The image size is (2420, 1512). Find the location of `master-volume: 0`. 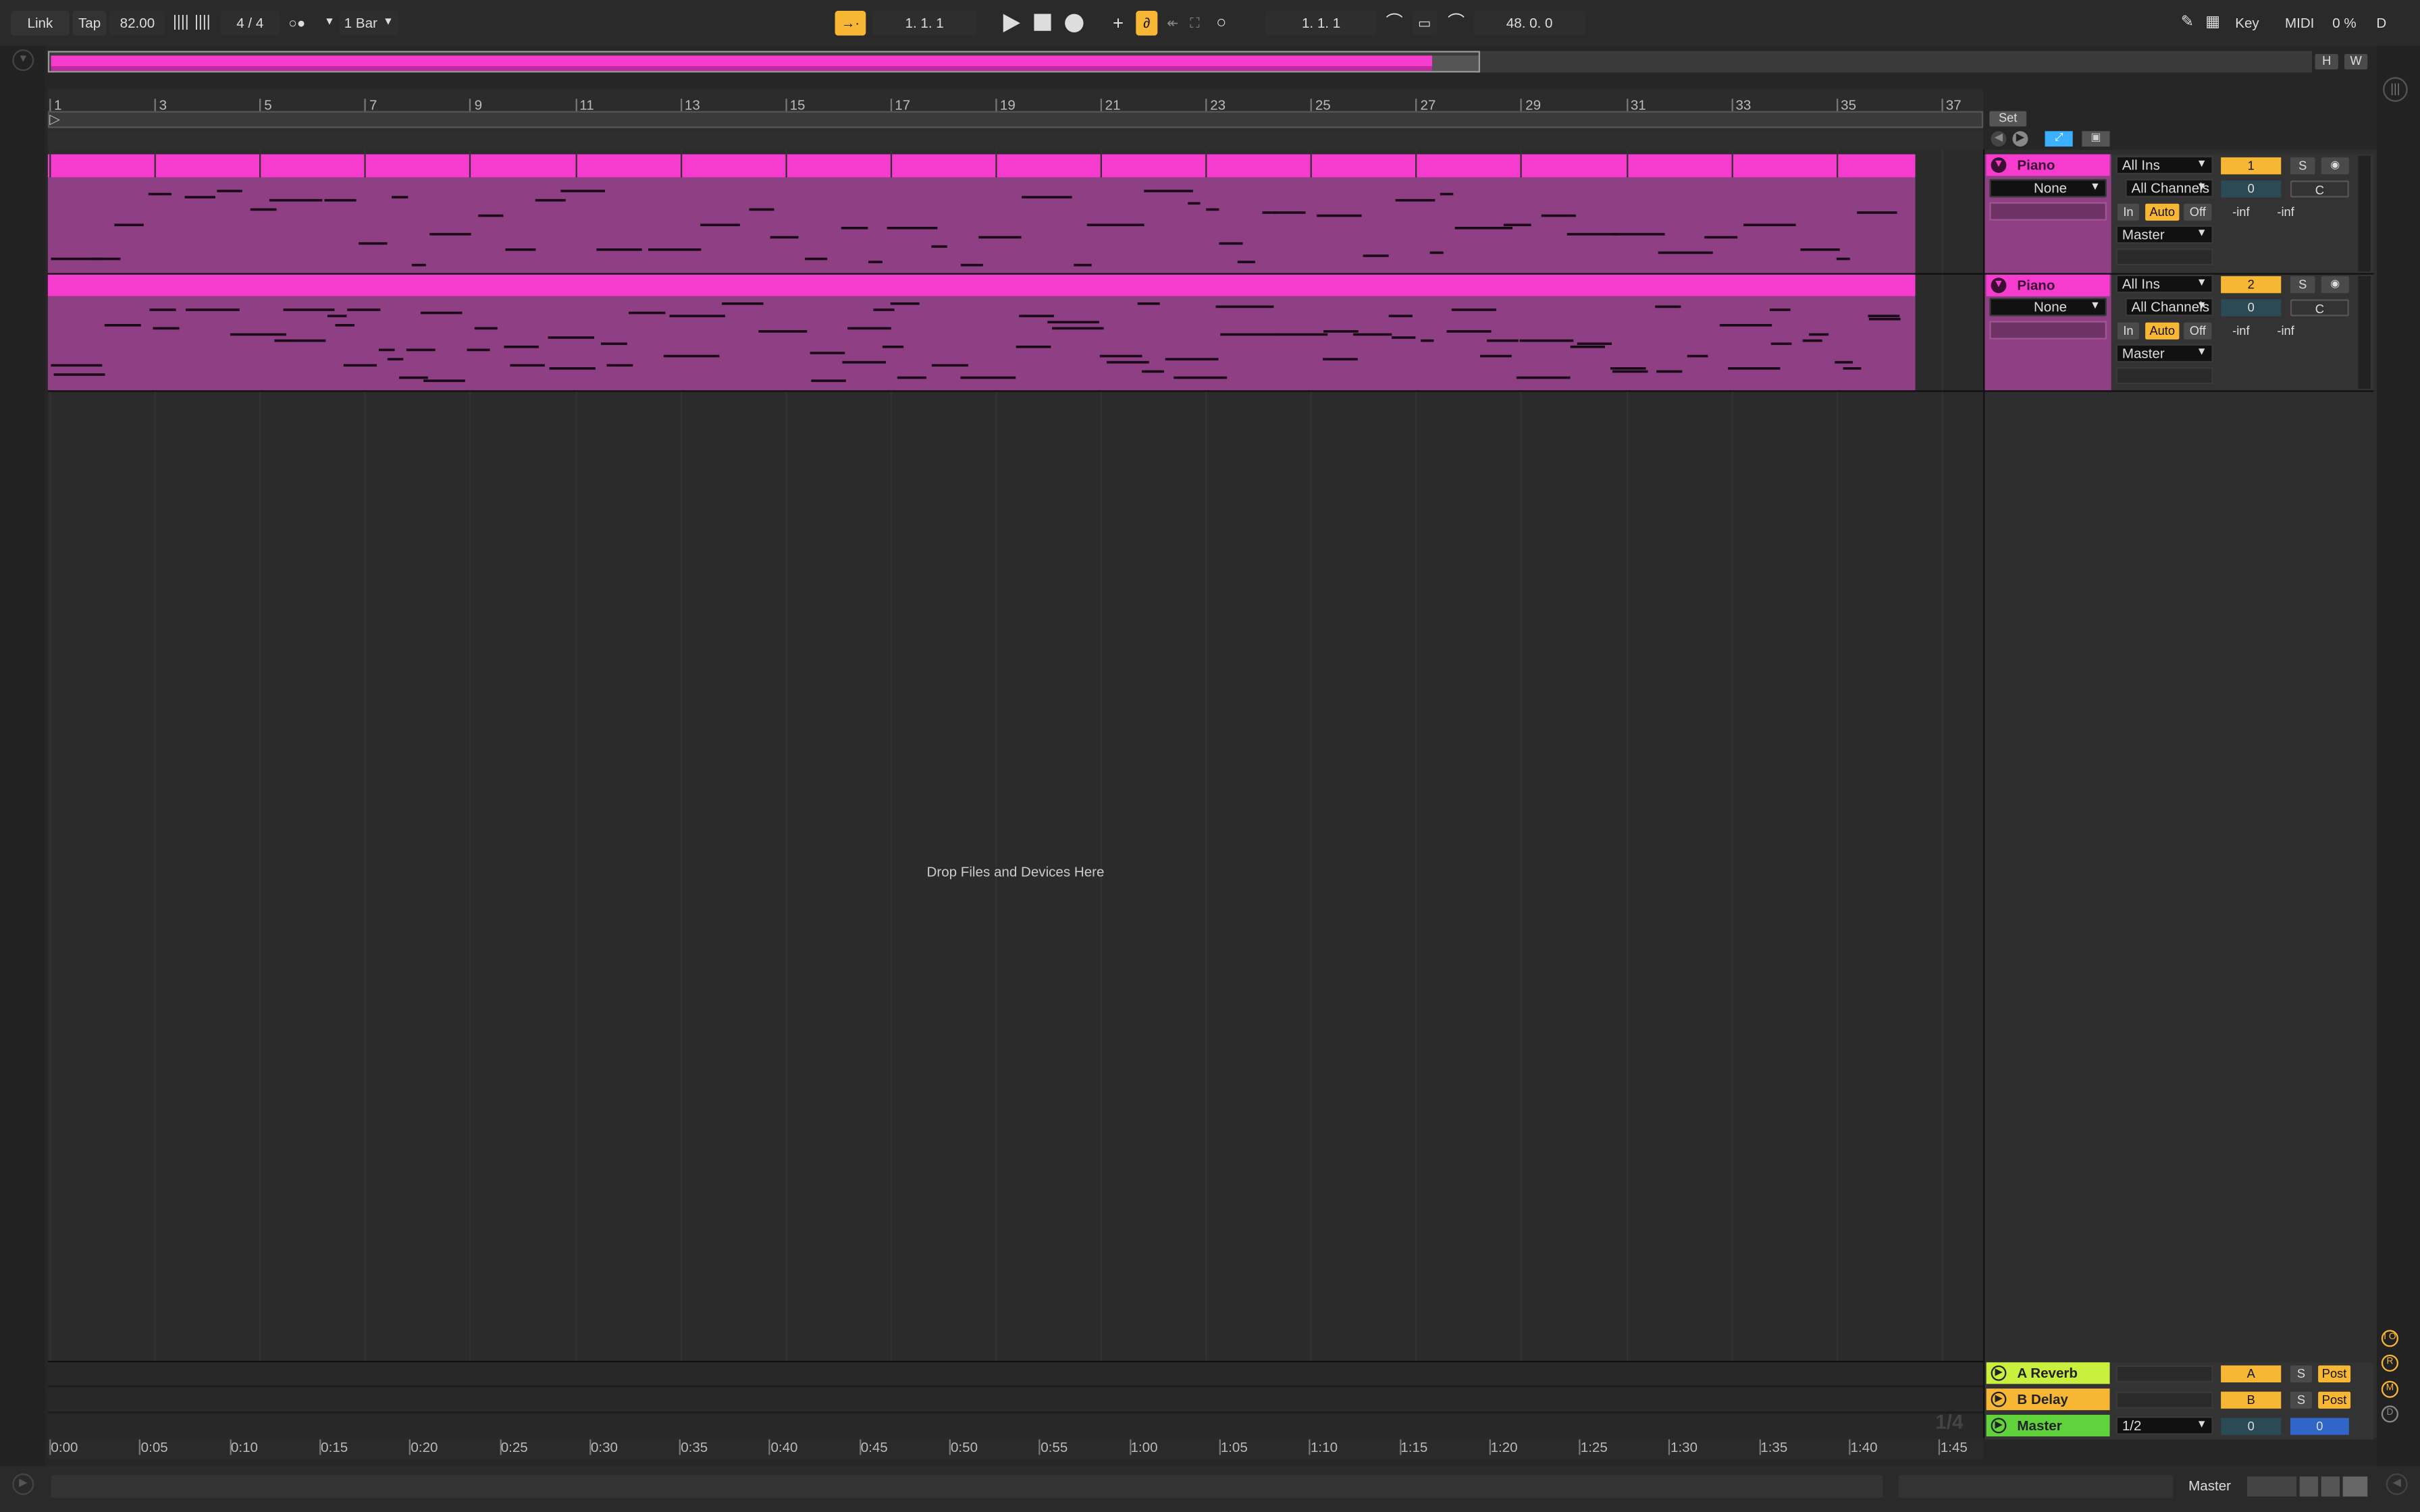

master-volume: 0 is located at coordinates (2251, 1426).